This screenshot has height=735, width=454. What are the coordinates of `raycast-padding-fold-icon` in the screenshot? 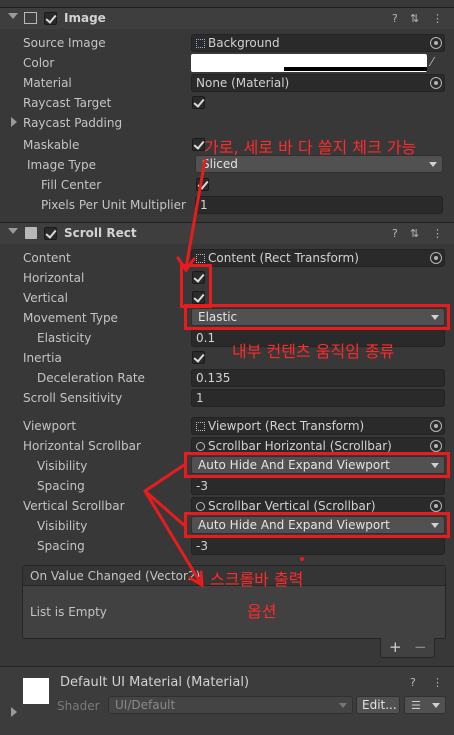 It's located at (14, 122).